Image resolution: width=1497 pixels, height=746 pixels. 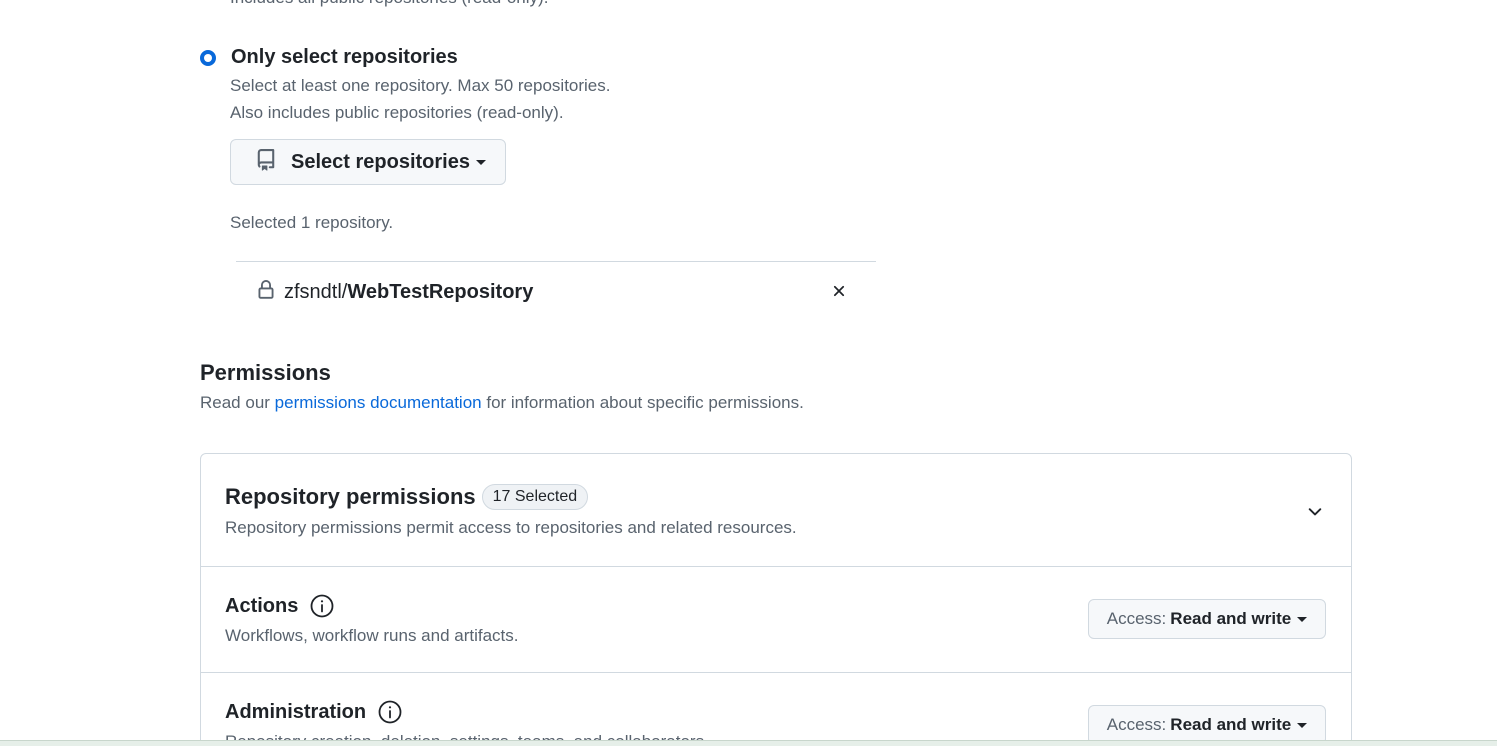 I want to click on permission-description: Workflows, workflow runs and artifacts., so click(x=372, y=635).